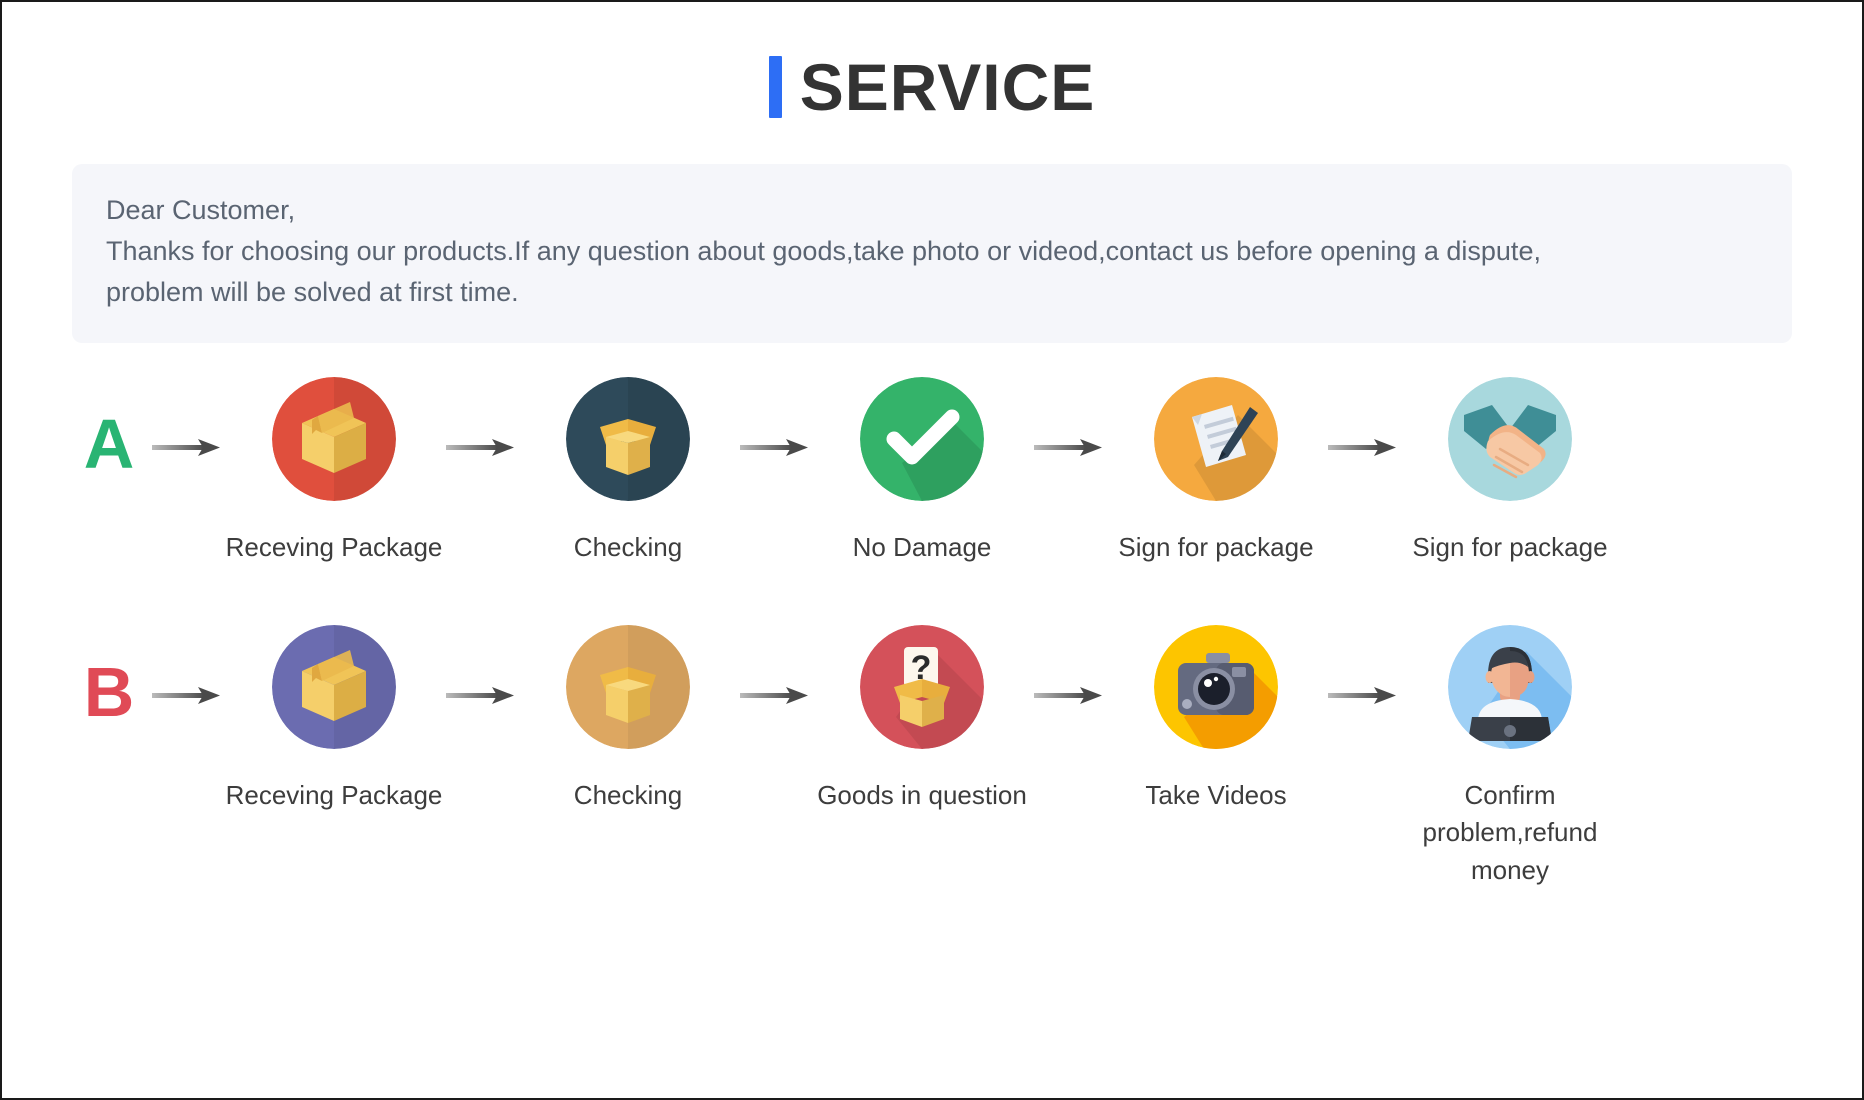  I want to click on notice-line-1: Dear Customer,, so click(201, 210).